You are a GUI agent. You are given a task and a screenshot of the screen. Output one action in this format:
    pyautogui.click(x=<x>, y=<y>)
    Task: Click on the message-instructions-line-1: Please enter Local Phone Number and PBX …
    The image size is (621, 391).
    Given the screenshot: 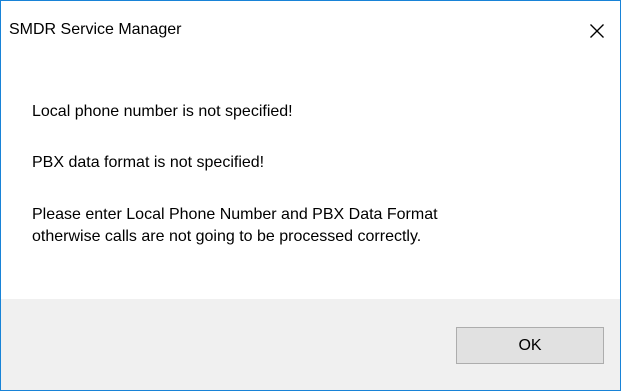 What is the action you would take?
    pyautogui.click(x=235, y=214)
    